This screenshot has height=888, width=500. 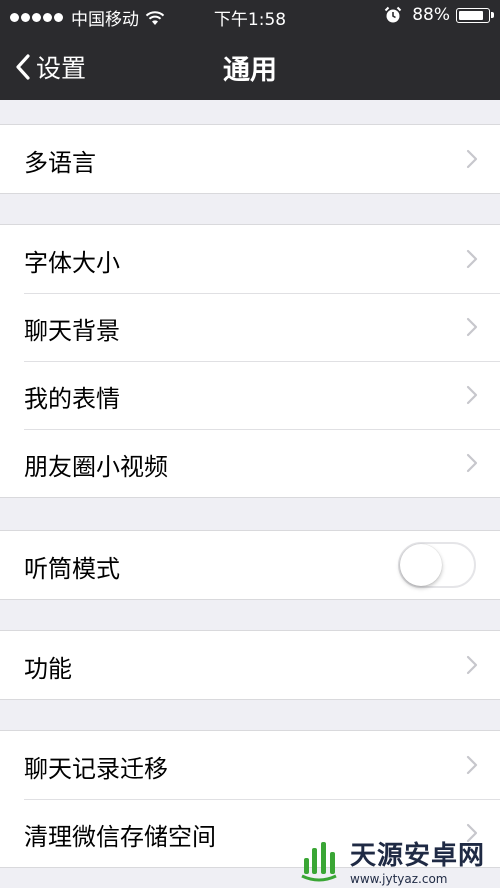 I want to click on watermark-name: 天源安卓网, so click(x=418, y=855).